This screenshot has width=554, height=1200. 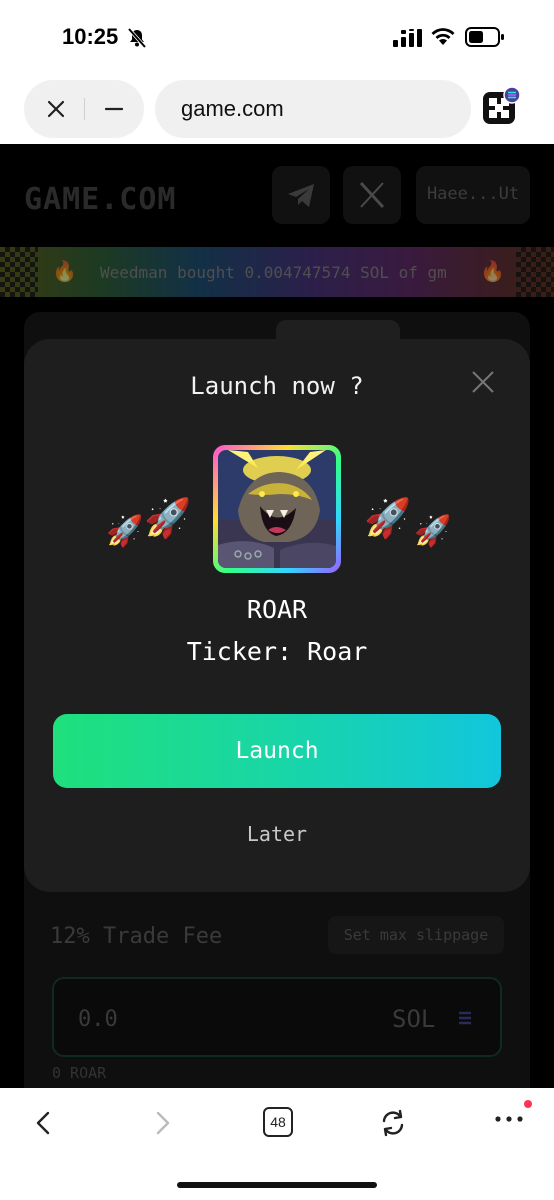 What do you see at coordinates (136, 936) in the screenshot?
I see `trade-fee-label: 12% Trade Fee` at bounding box center [136, 936].